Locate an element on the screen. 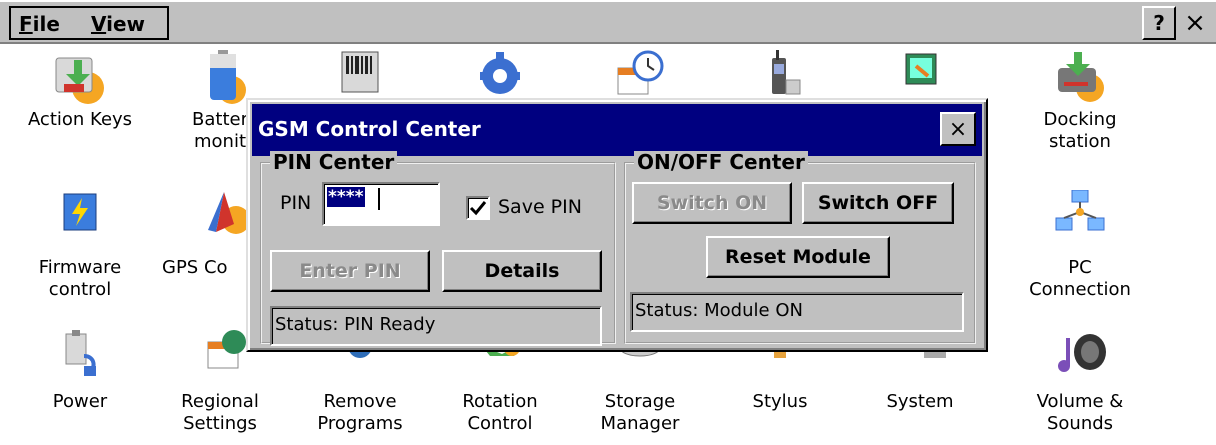 The height and width of the screenshot is (445, 1216). icon-power: Power is located at coordinates (80, 370).